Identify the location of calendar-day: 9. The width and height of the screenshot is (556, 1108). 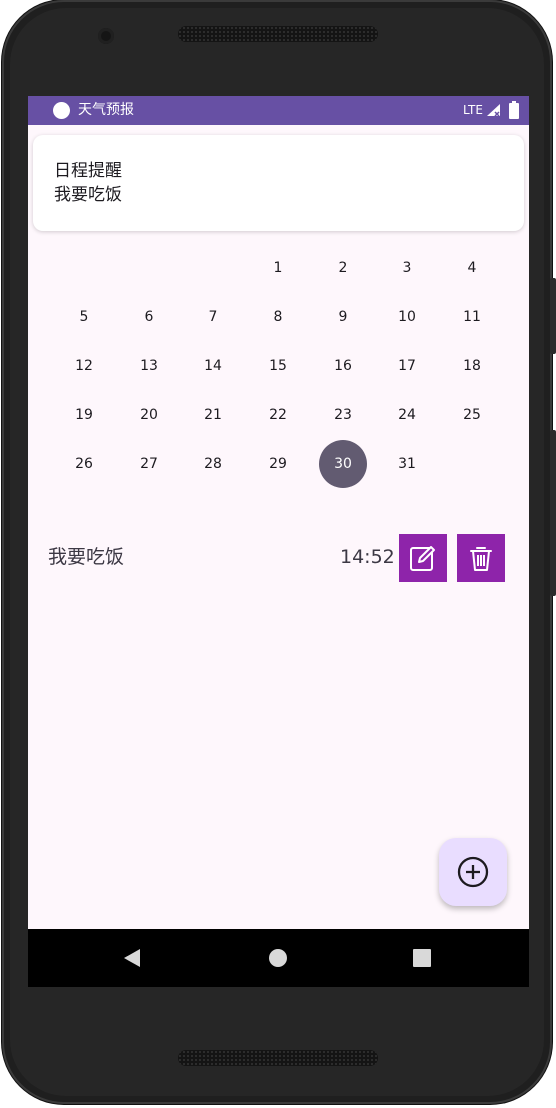
(343, 317).